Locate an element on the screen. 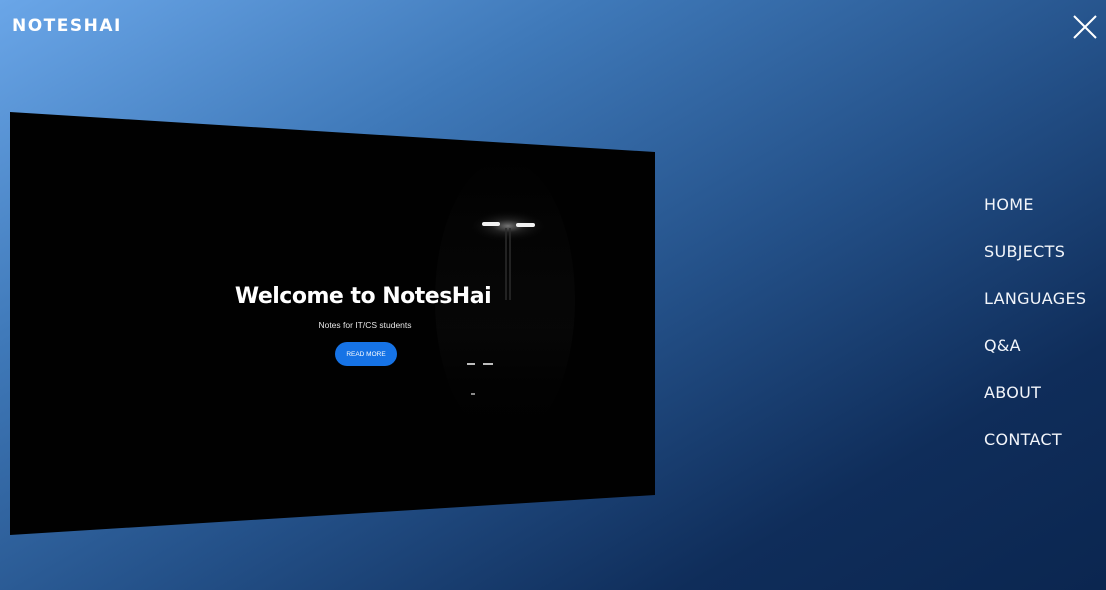 The image size is (1106, 590). hero-title: Welcome to NotesHai is located at coordinates (363, 296).